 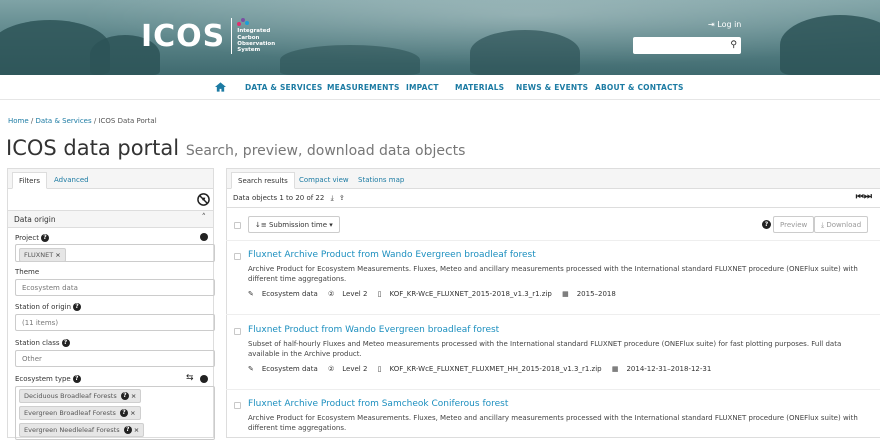 I want to click on tab-compact-view: Compact view, so click(x=324, y=180).